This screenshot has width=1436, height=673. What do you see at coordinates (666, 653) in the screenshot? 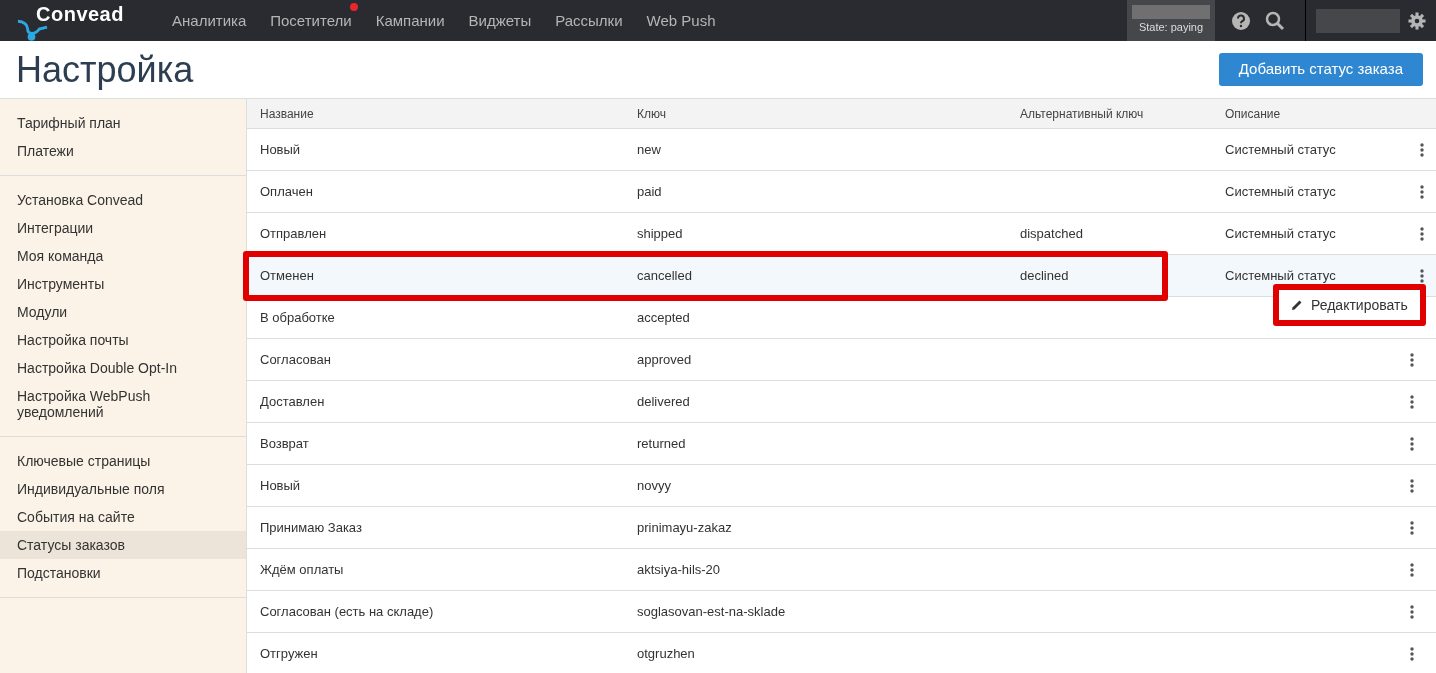
I see `table-cell-text: otgruzhen` at bounding box center [666, 653].